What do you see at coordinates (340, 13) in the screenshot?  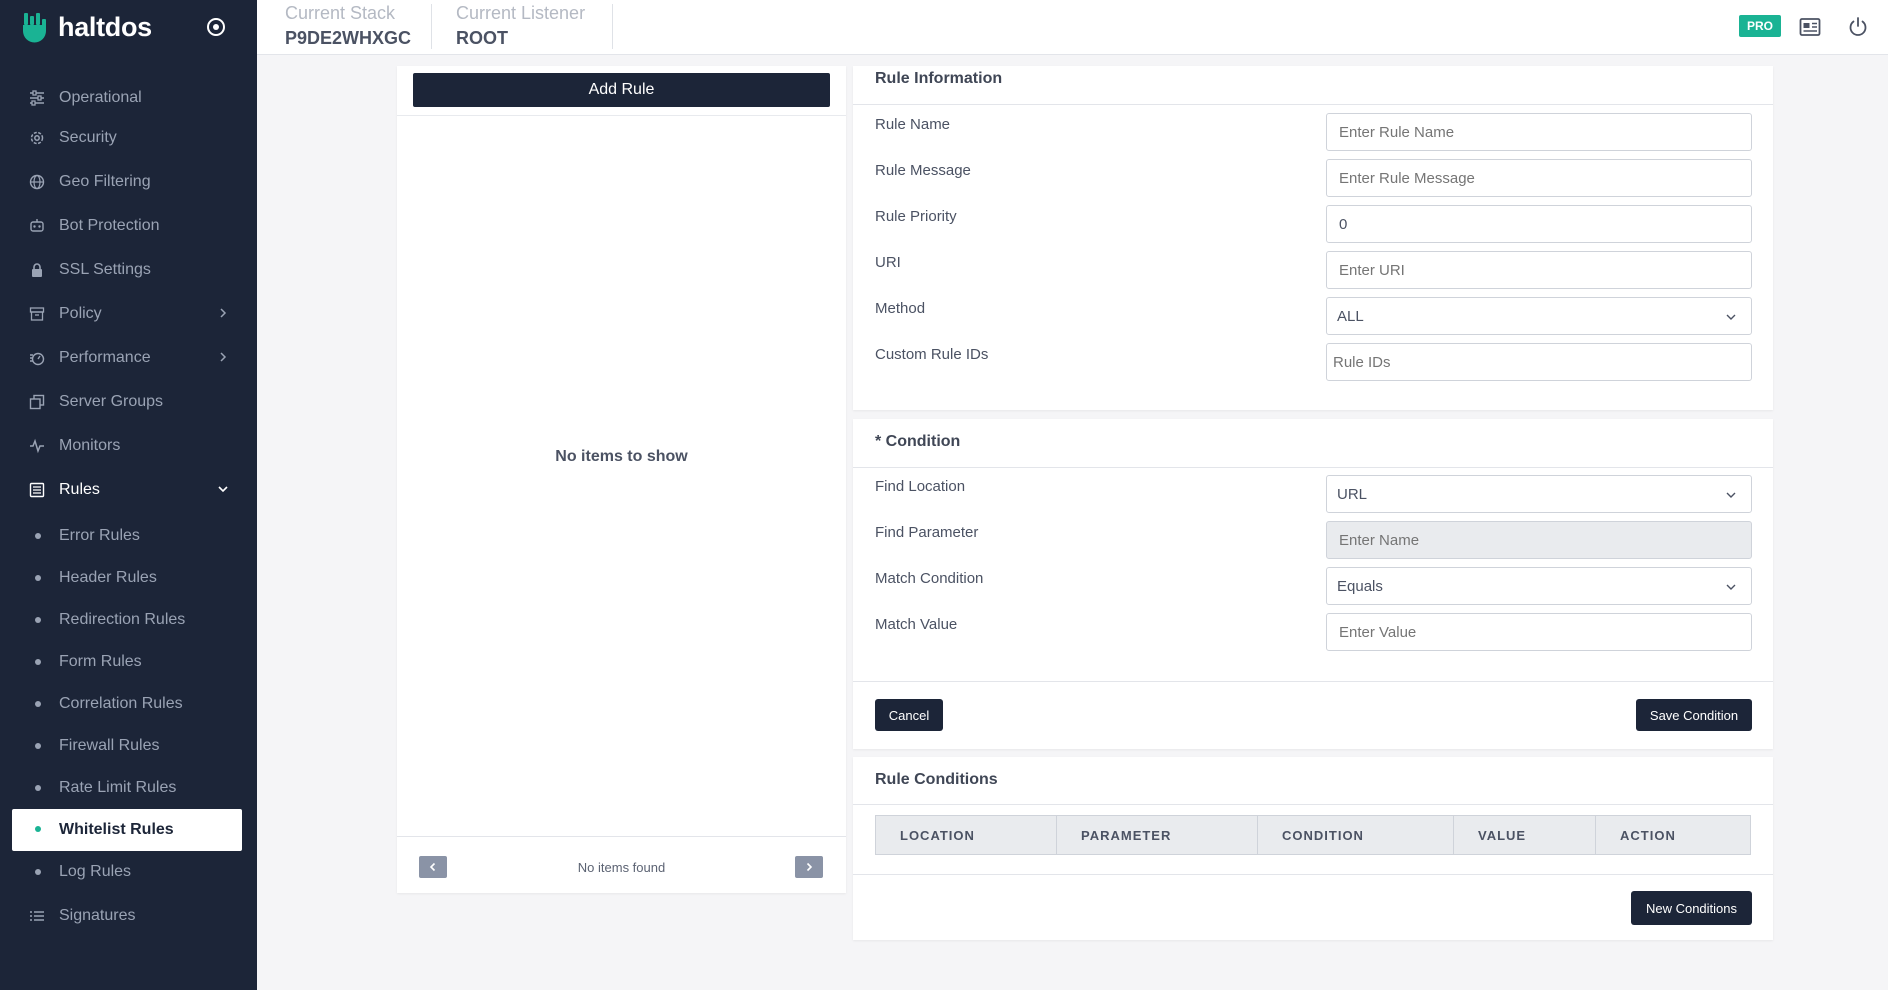 I see `current-stack-label: Current Stack` at bounding box center [340, 13].